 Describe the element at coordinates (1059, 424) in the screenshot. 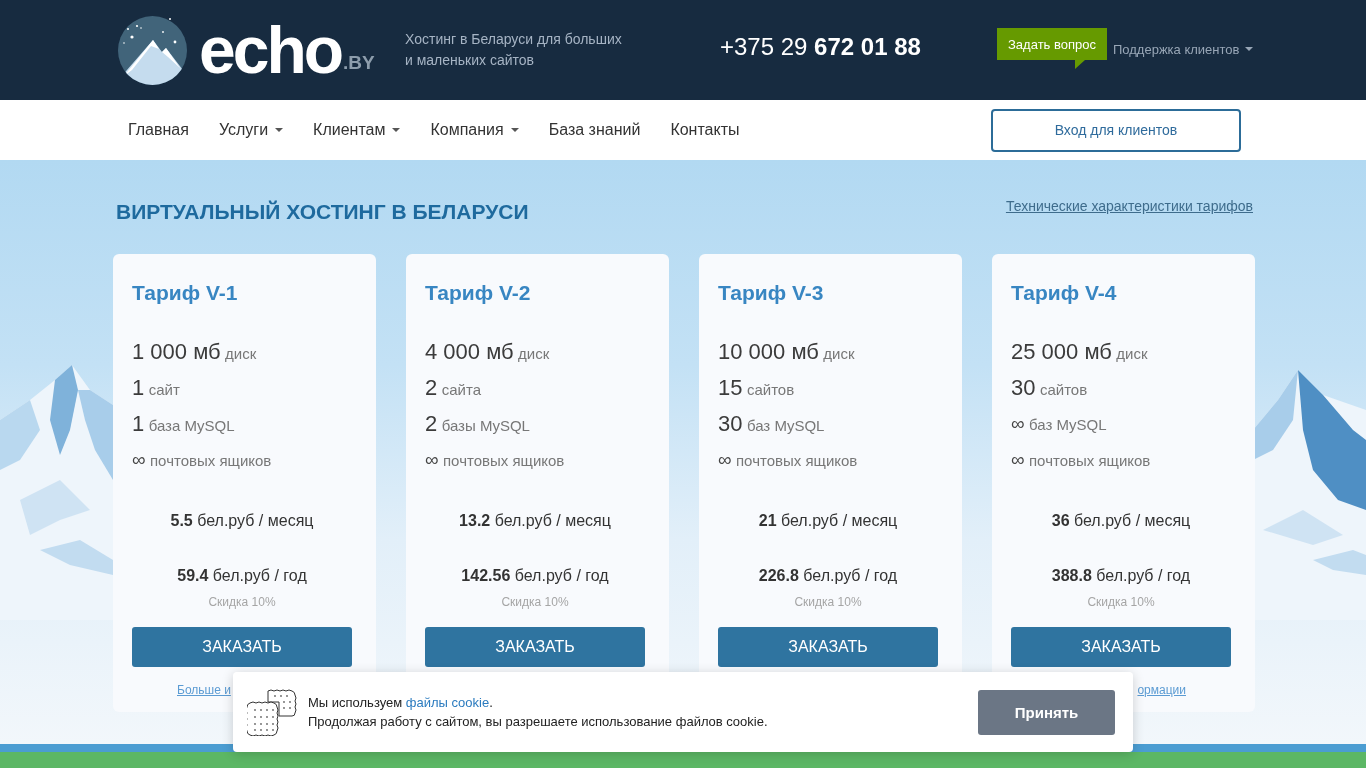

I see `plan-feature: ∞ баз MySQL` at that location.